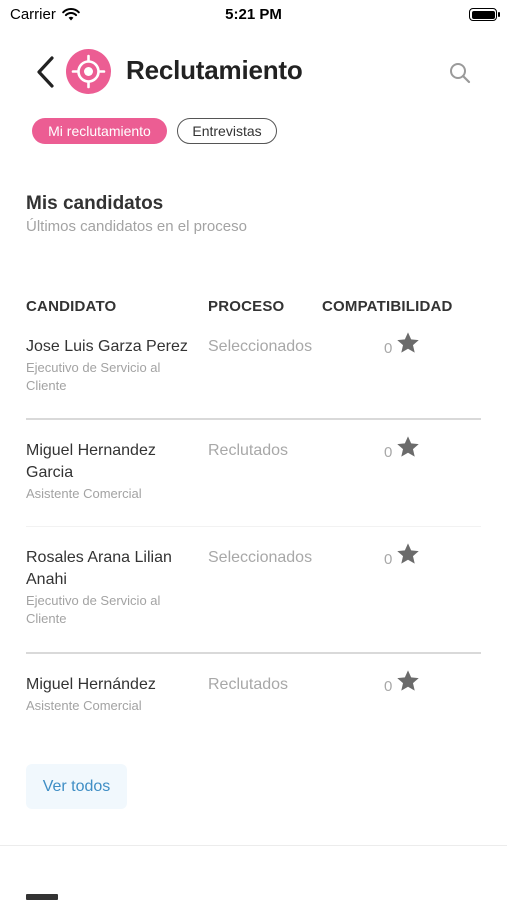 The width and height of the screenshot is (507, 902). What do you see at coordinates (246, 306) in the screenshot?
I see `column-header-process: PROCESO` at bounding box center [246, 306].